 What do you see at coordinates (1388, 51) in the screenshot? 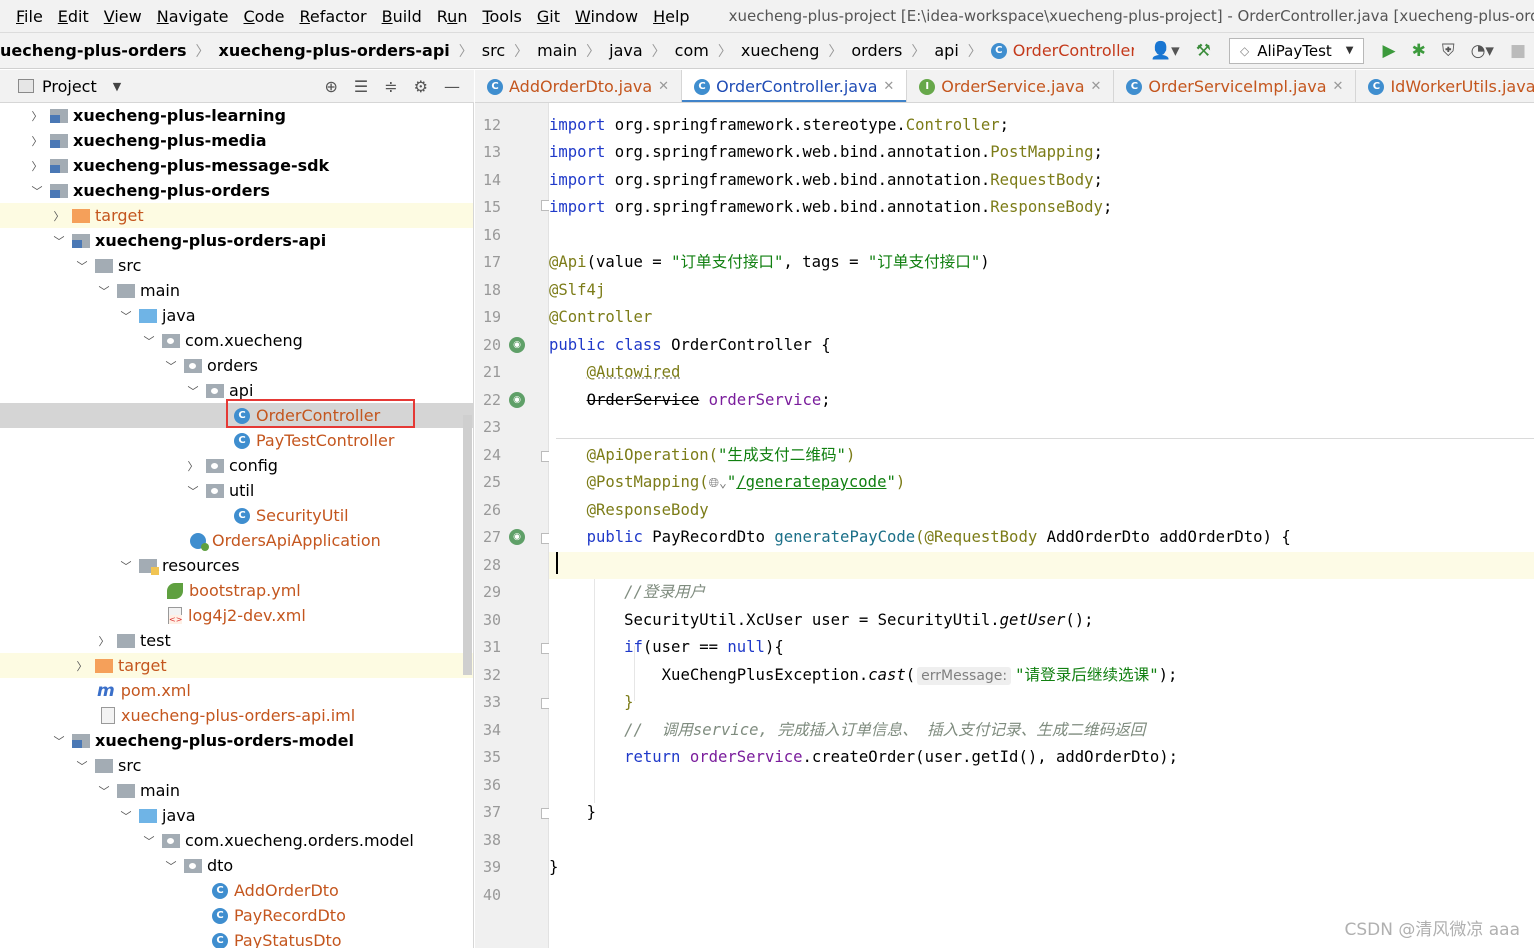
I see `run-icon: ▶` at bounding box center [1388, 51].